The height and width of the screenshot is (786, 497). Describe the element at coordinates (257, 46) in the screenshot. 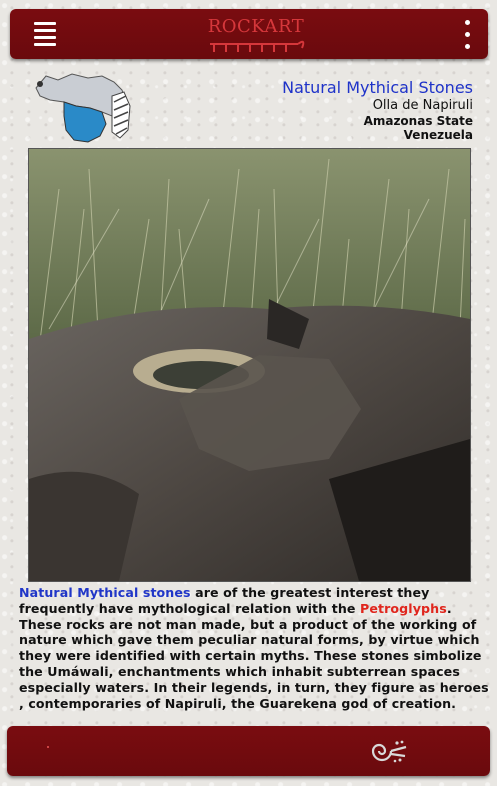

I see `logo-glyph-icon` at that location.